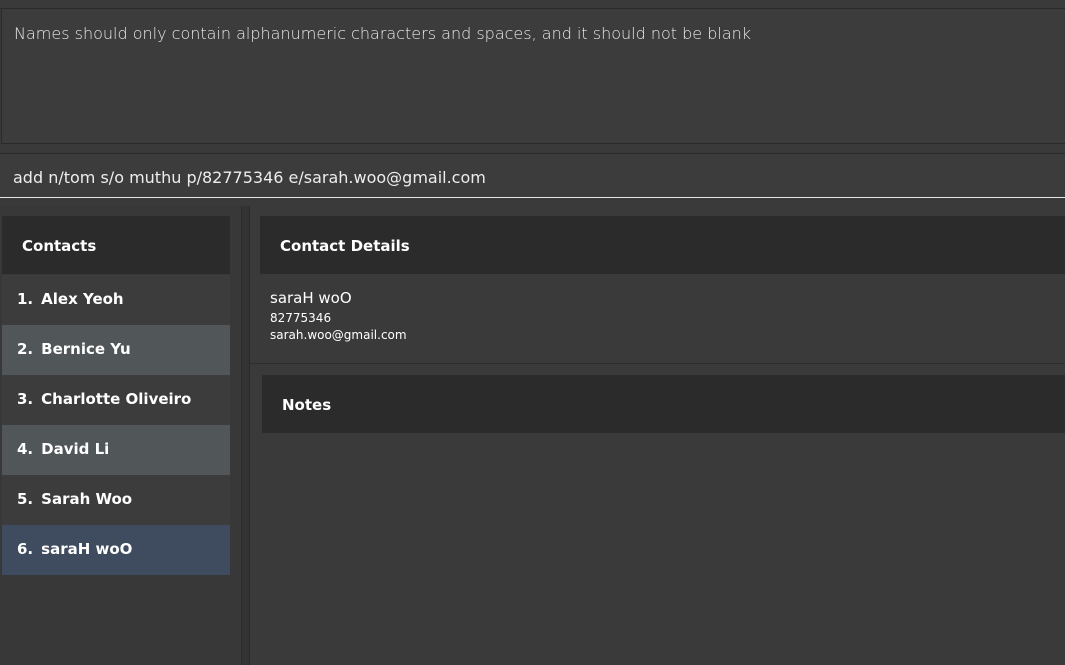  I want to click on contact-name: Charlotte Oliveiro, so click(116, 399).